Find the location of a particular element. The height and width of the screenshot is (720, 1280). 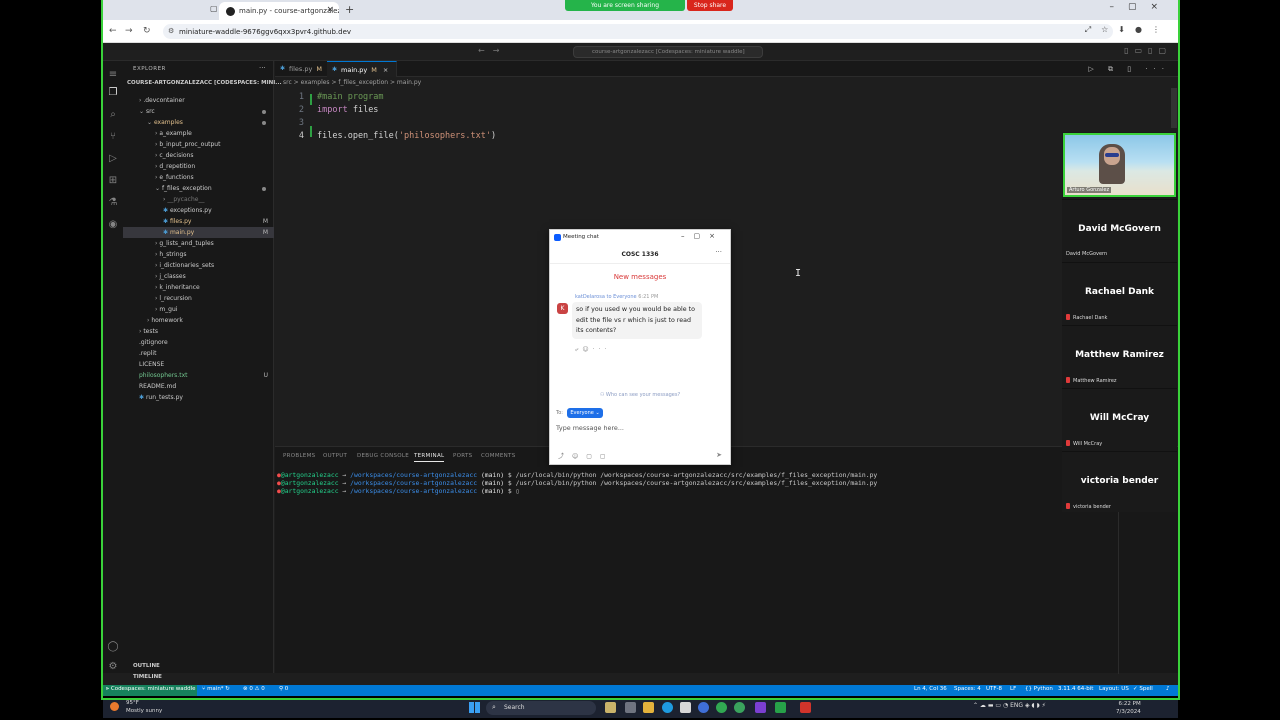

sun-icon is located at coordinates (114, 706).